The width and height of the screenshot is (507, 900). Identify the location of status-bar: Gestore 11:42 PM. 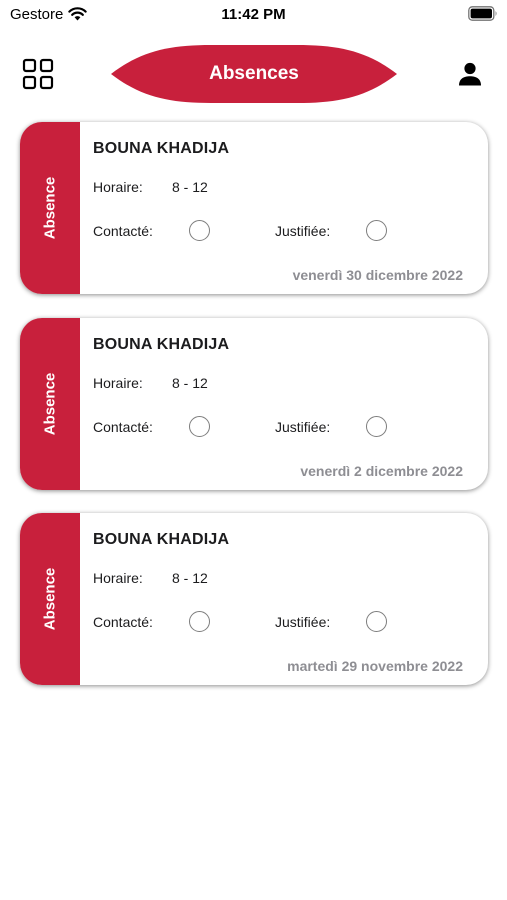
(253, 15).